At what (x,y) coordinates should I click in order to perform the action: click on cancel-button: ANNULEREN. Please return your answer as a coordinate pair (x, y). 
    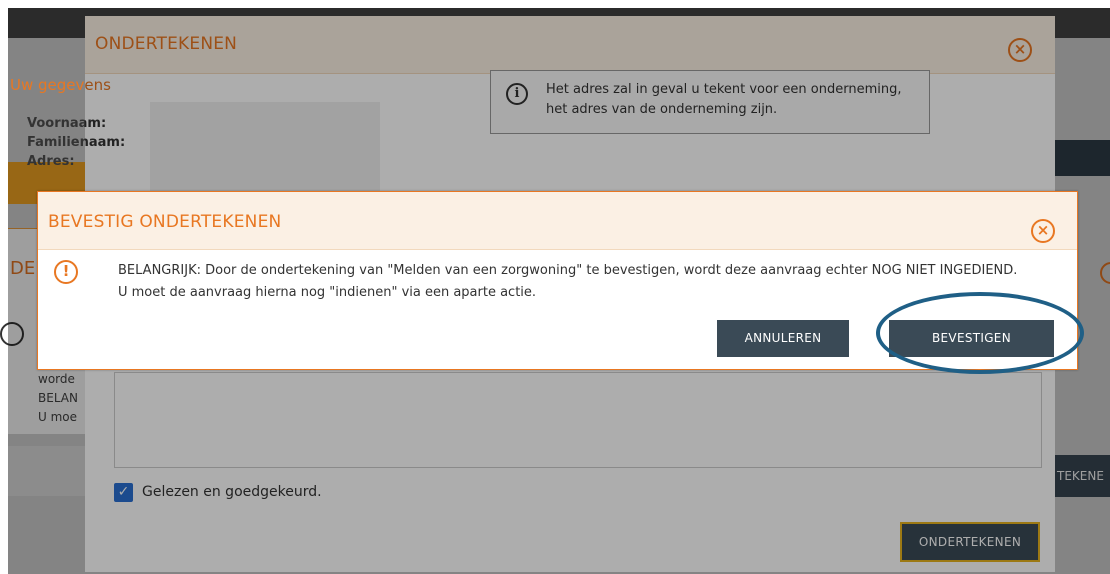
    Looking at the image, I should click on (783, 338).